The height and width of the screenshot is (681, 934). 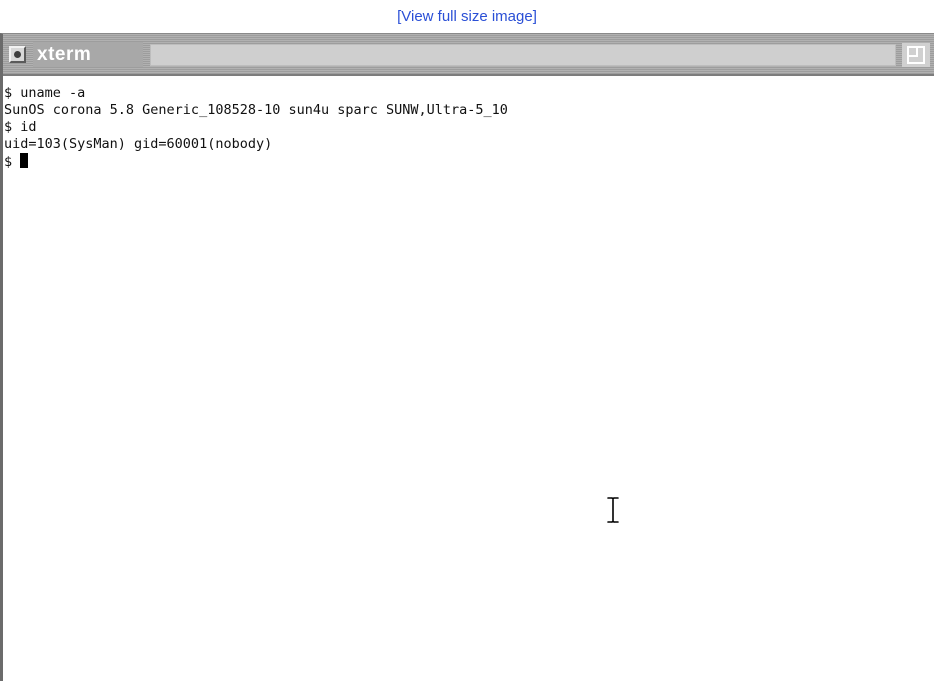 I want to click on text-cursor, so click(x=24, y=160).